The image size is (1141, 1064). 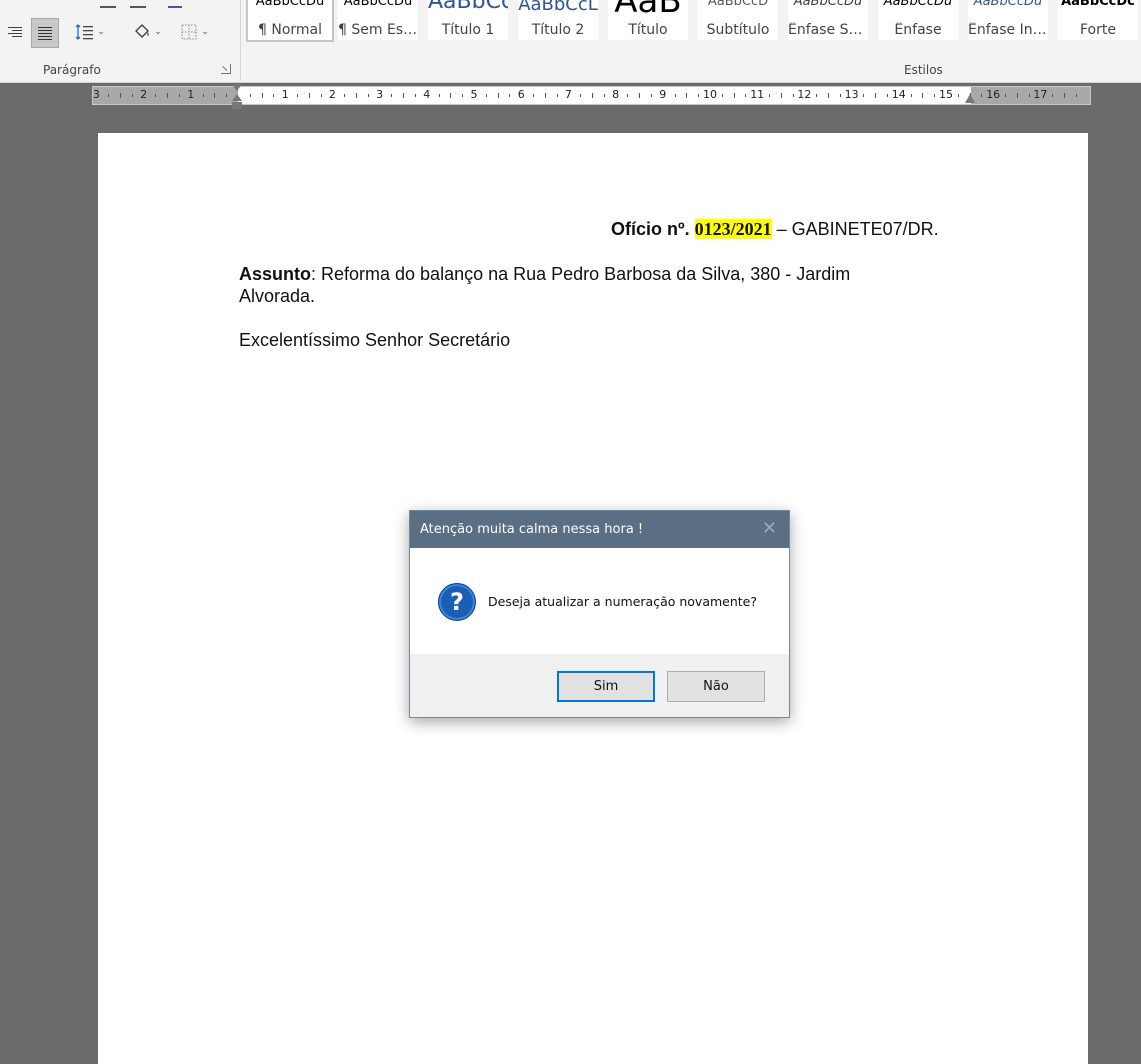 What do you see at coordinates (175, 4) in the screenshot?
I see `sort-icon` at bounding box center [175, 4].